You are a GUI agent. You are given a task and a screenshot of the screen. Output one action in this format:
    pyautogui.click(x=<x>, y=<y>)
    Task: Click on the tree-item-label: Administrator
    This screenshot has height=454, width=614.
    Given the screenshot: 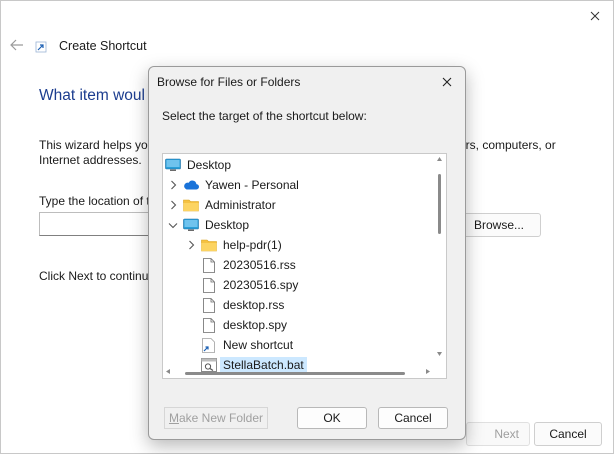 What is the action you would take?
    pyautogui.click(x=240, y=205)
    